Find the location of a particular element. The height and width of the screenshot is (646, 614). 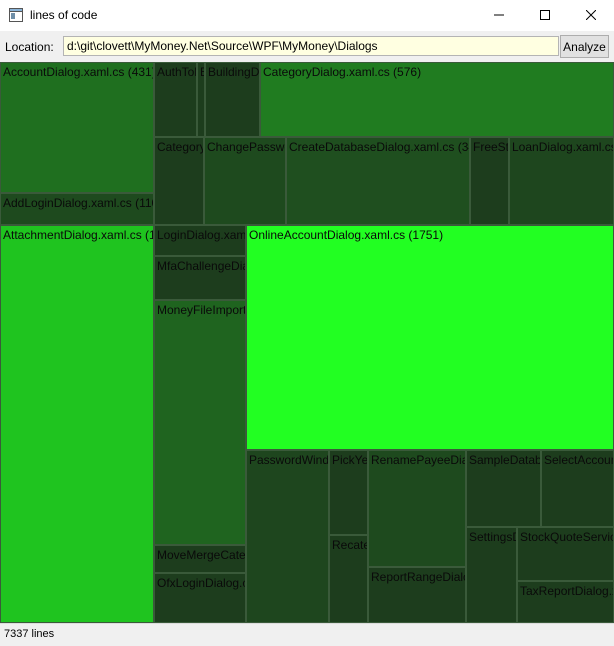

treemap-cell: Category is located at coordinates (179, 181).